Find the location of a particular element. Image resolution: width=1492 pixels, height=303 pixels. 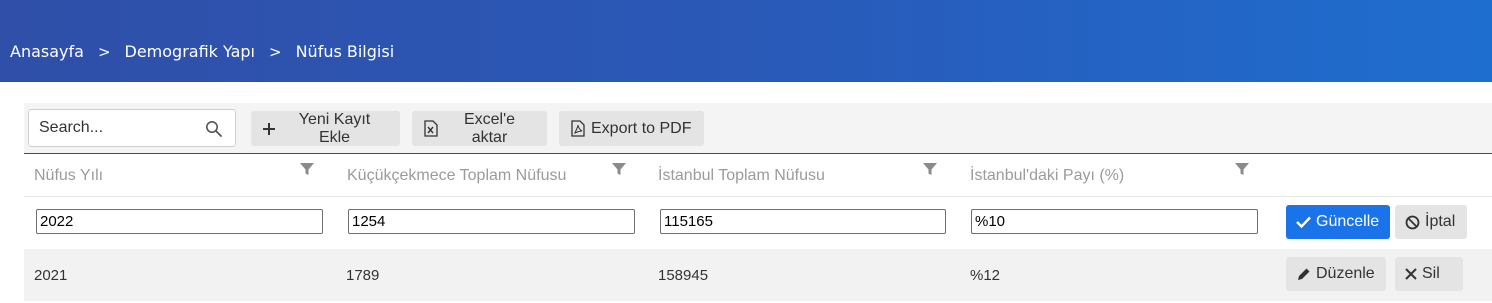

check-icon is located at coordinates (1303, 222).